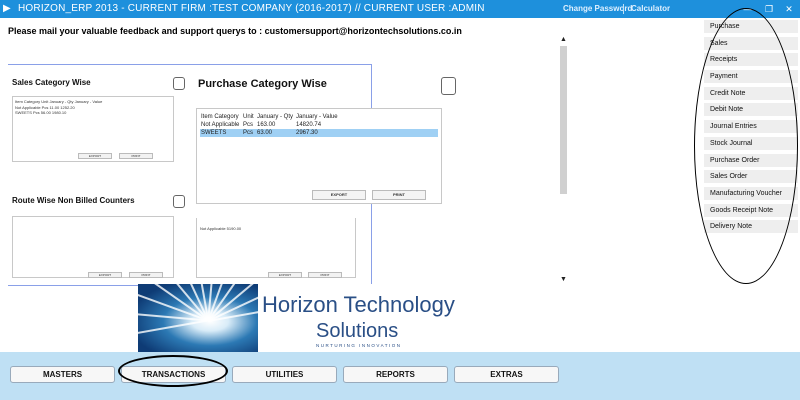 This screenshot has width=800, height=400. Describe the element at coordinates (751, 77) in the screenshot. I see `menu-item-payment: Payment` at that location.